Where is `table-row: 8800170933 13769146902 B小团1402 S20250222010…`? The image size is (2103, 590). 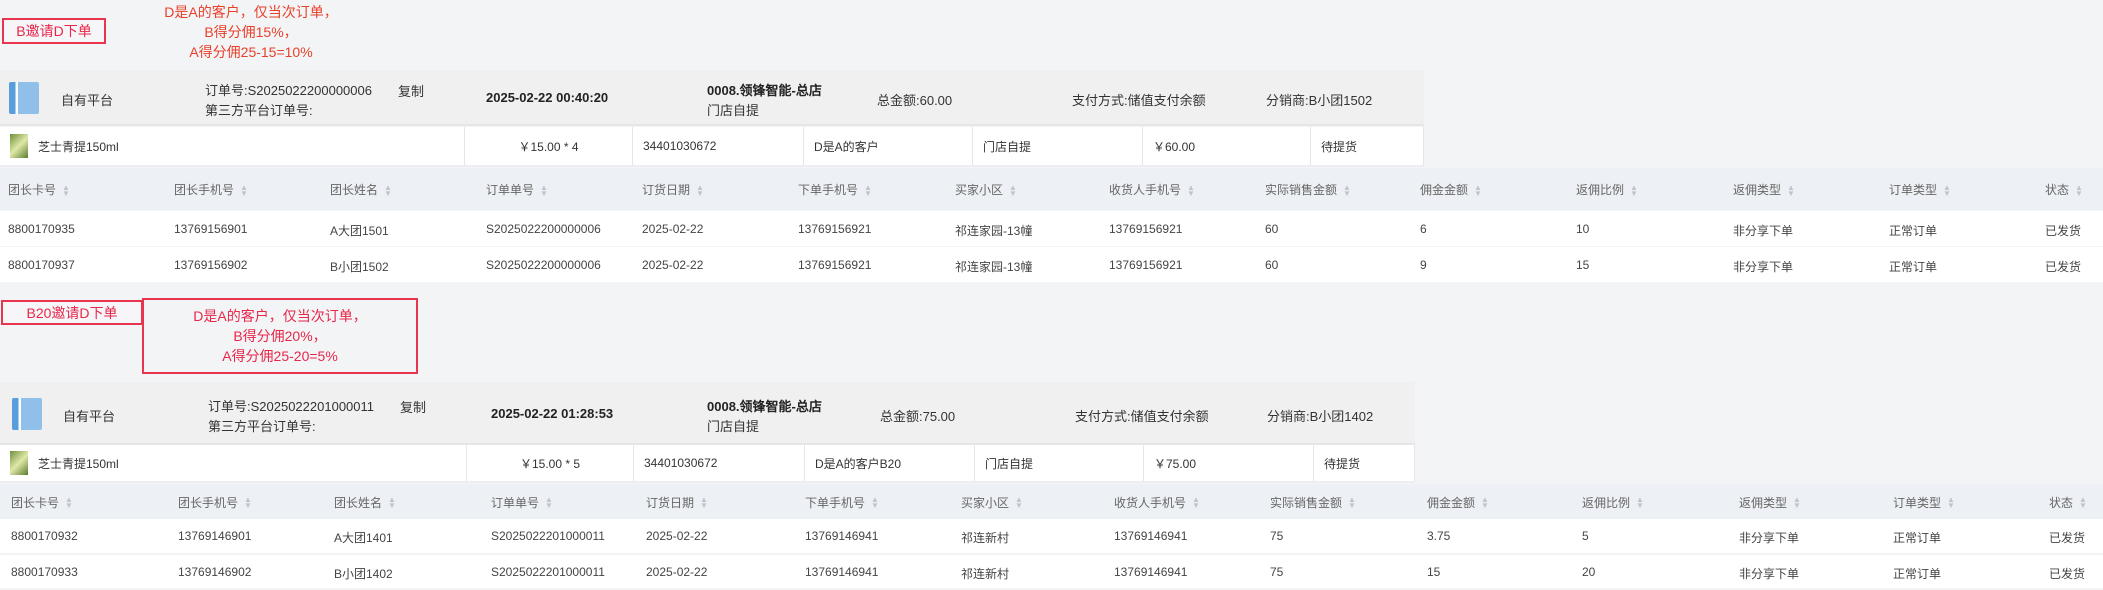
table-row: 8800170933 13769146902 B小团1402 S20250222010… is located at coordinates (1051, 571).